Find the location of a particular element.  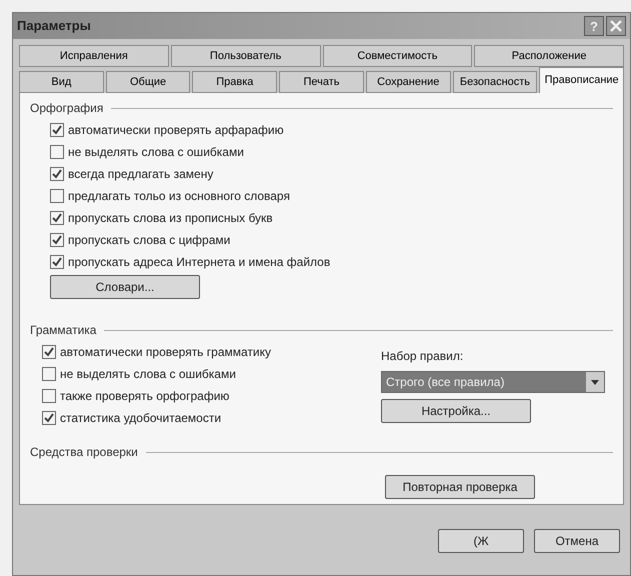

option-label: автоматически проверять грамматику is located at coordinates (165, 352).